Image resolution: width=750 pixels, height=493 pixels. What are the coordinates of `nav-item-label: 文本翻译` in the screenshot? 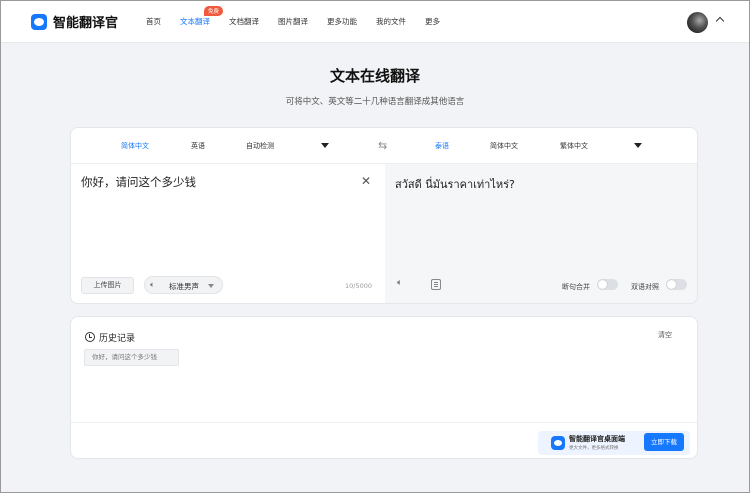 It's located at (195, 21).